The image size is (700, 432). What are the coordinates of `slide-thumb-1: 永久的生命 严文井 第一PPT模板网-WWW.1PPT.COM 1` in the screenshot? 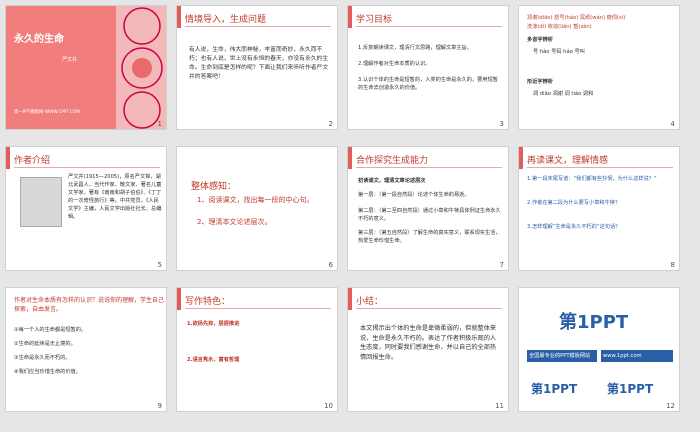 It's located at (86, 67).